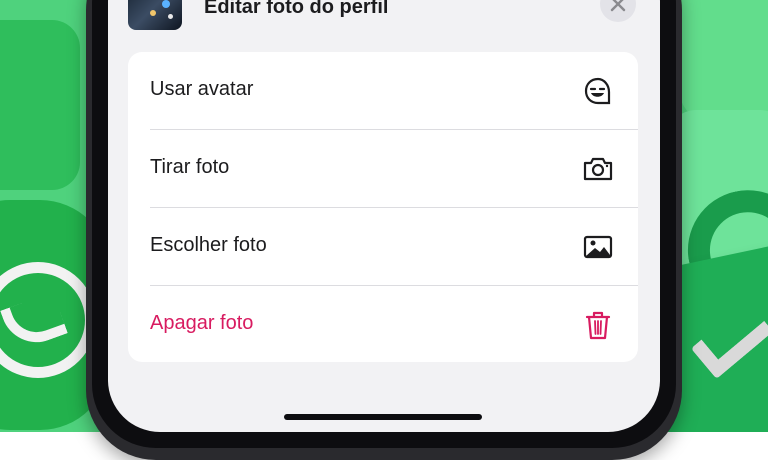 This screenshot has height=460, width=768. Describe the element at coordinates (190, 167) in the screenshot. I see `menu-item-label: Tirar foto` at that location.